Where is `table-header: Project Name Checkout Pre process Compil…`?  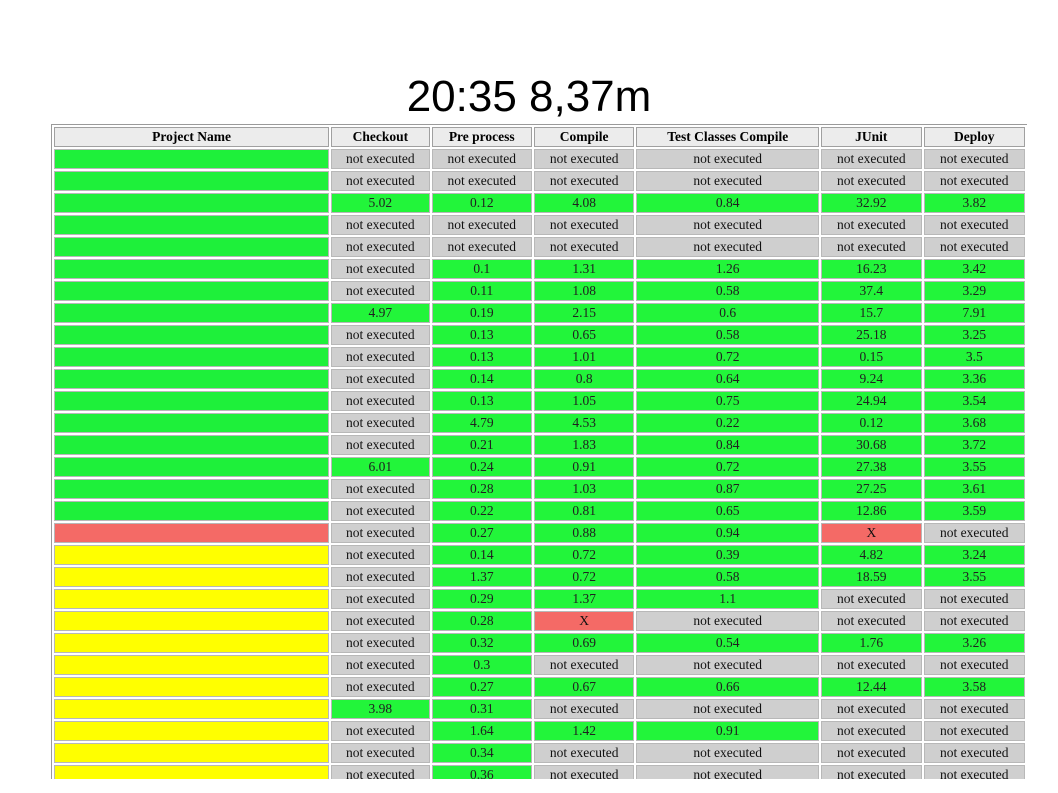
table-header: Project Name Checkout Pre process Compil… is located at coordinates (539, 137).